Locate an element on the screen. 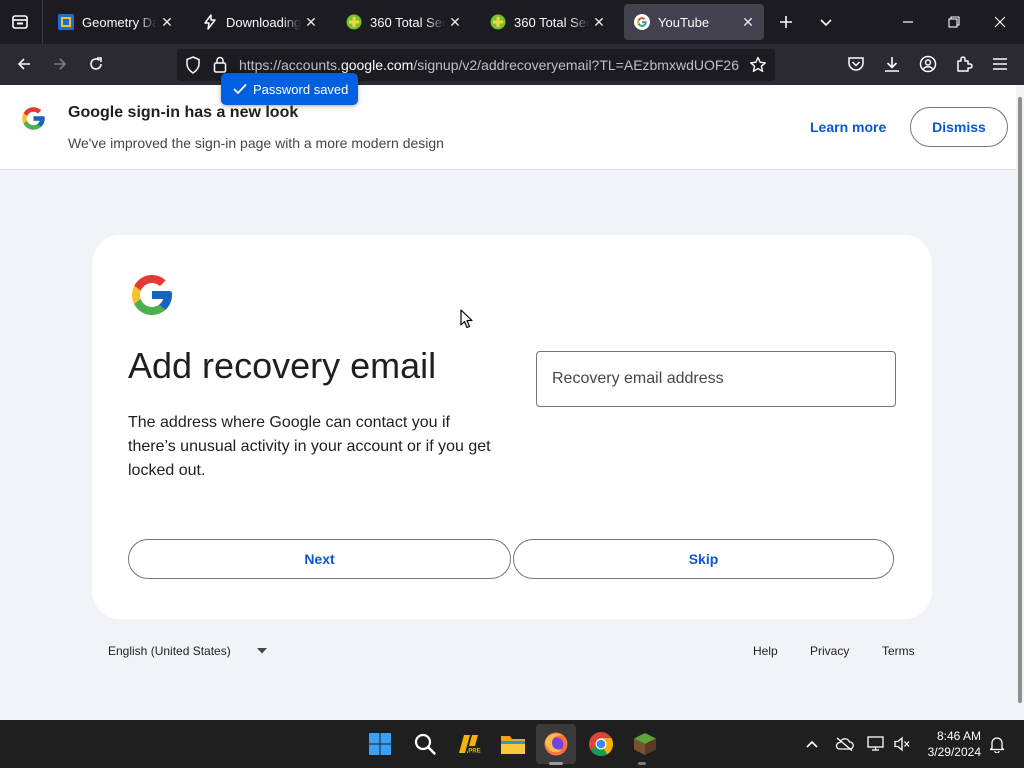 Image resolution: width=1024 pixels, height=768 pixels. skip-button: Skip is located at coordinates (703, 559).